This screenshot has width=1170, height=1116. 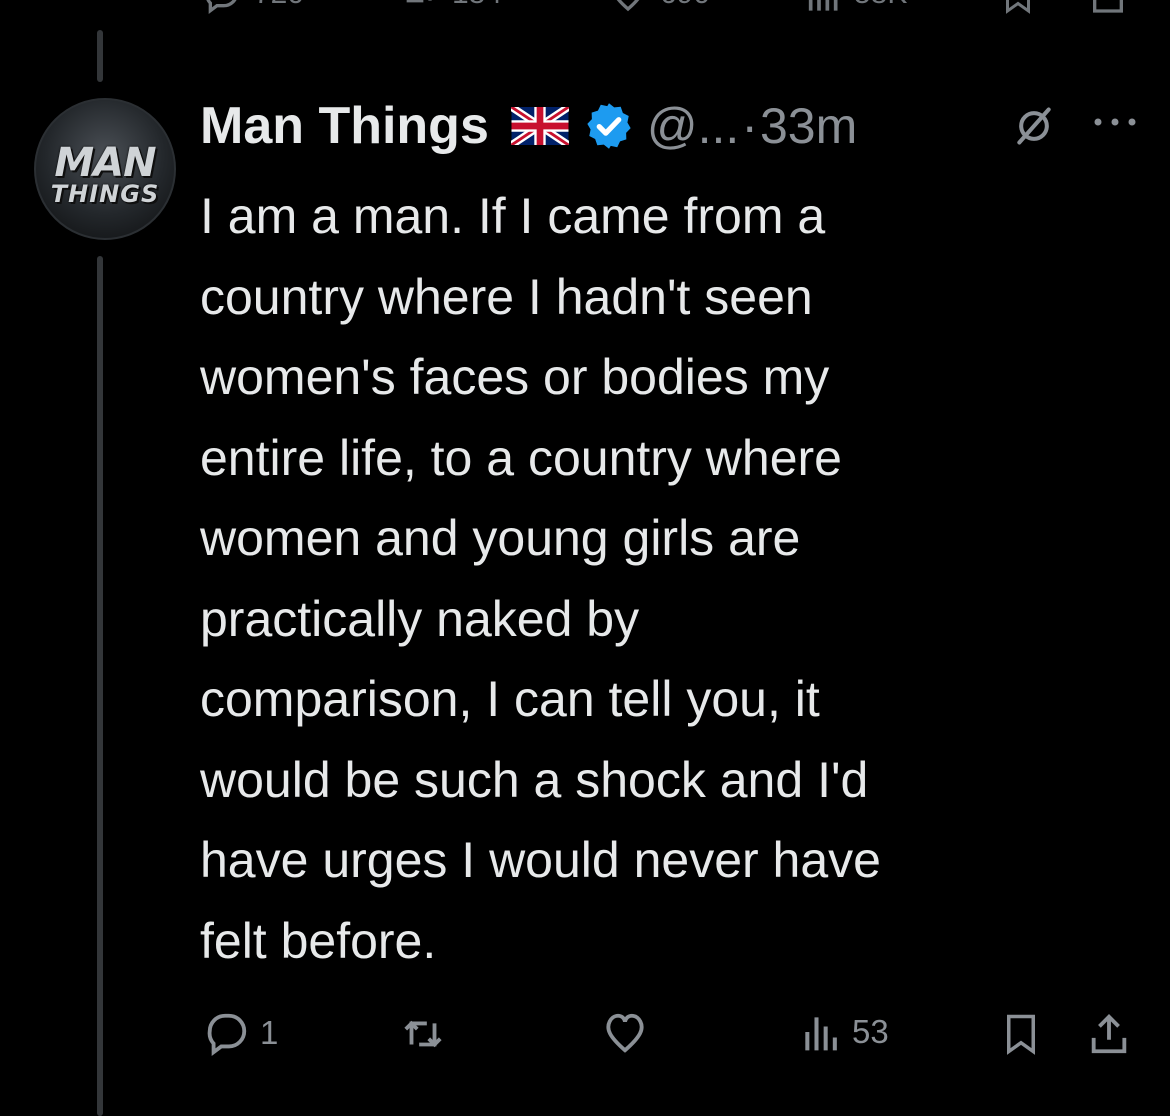 What do you see at coordinates (521, 457) in the screenshot?
I see `tweet-text-line: entire life, to a country where` at bounding box center [521, 457].